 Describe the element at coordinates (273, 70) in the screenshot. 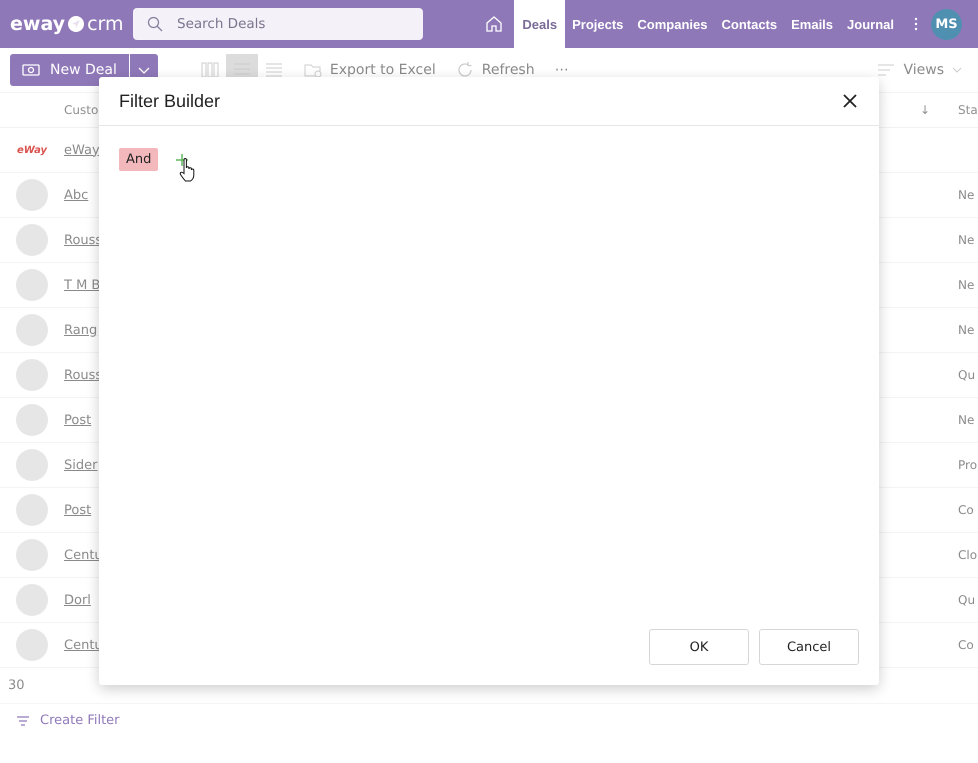

I see `compact-list-icon` at that location.